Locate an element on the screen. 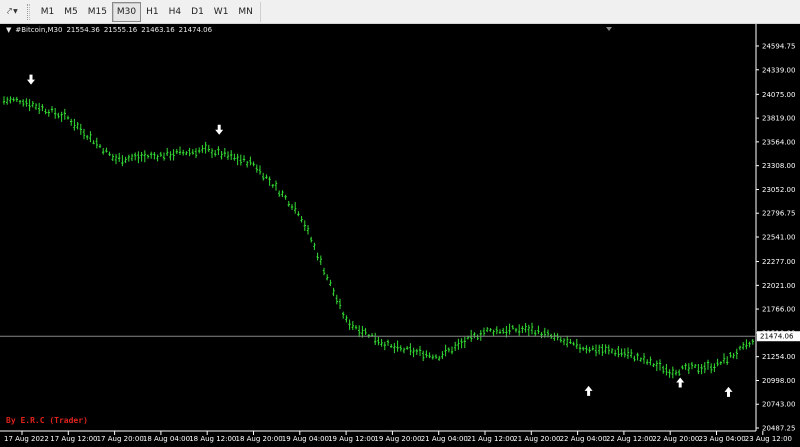  y-tick-label: 20998.00 is located at coordinates (778, 381).